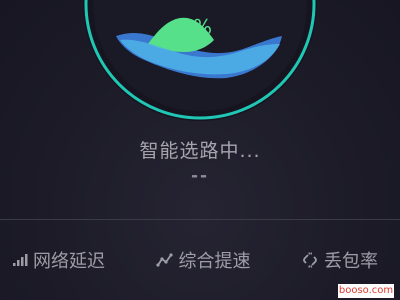  I want to click on broken-link-icon, so click(310, 260).